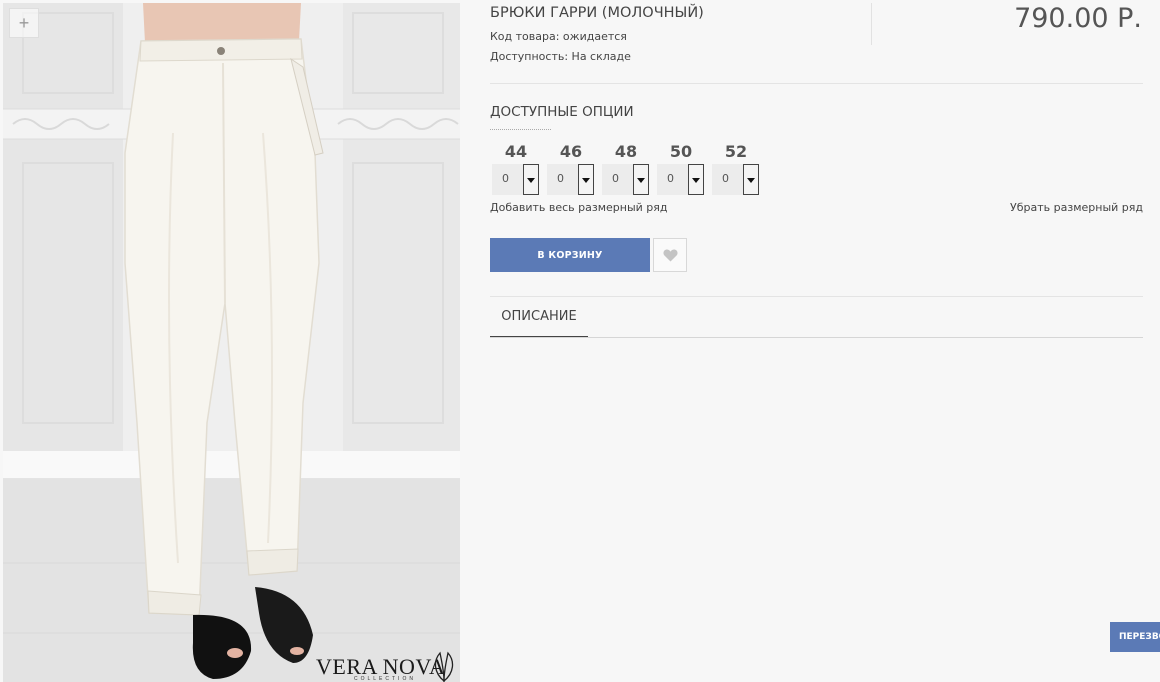 The width and height of the screenshot is (1160, 682). Describe the element at coordinates (1078, 18) in the screenshot. I see `product-price: 790.00 Р.` at that location.